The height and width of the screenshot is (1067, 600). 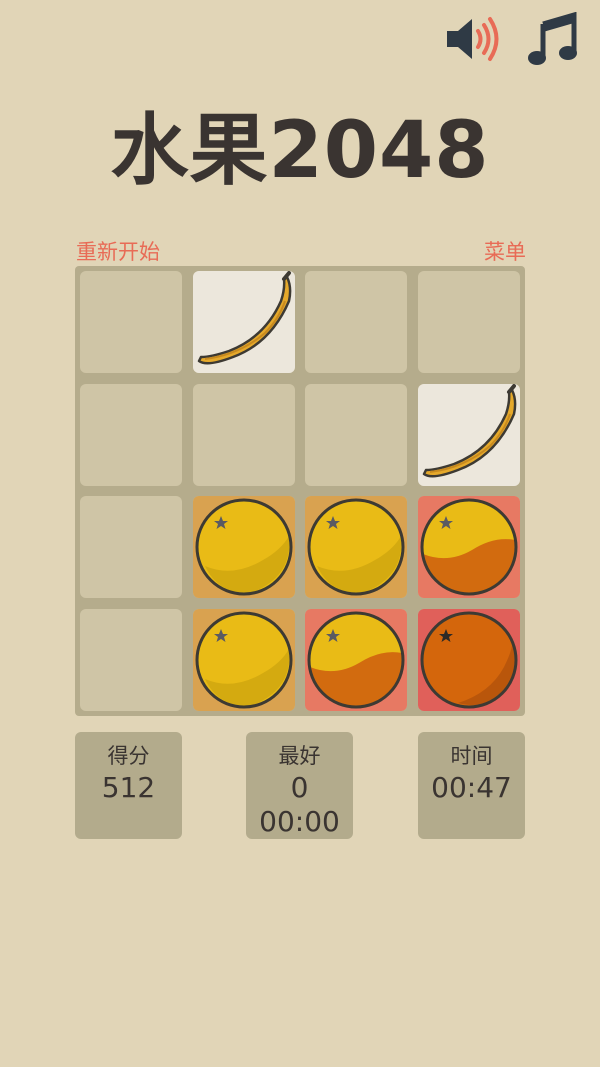 I want to click on best-panel: 最好 0 00:00, so click(x=299, y=785).